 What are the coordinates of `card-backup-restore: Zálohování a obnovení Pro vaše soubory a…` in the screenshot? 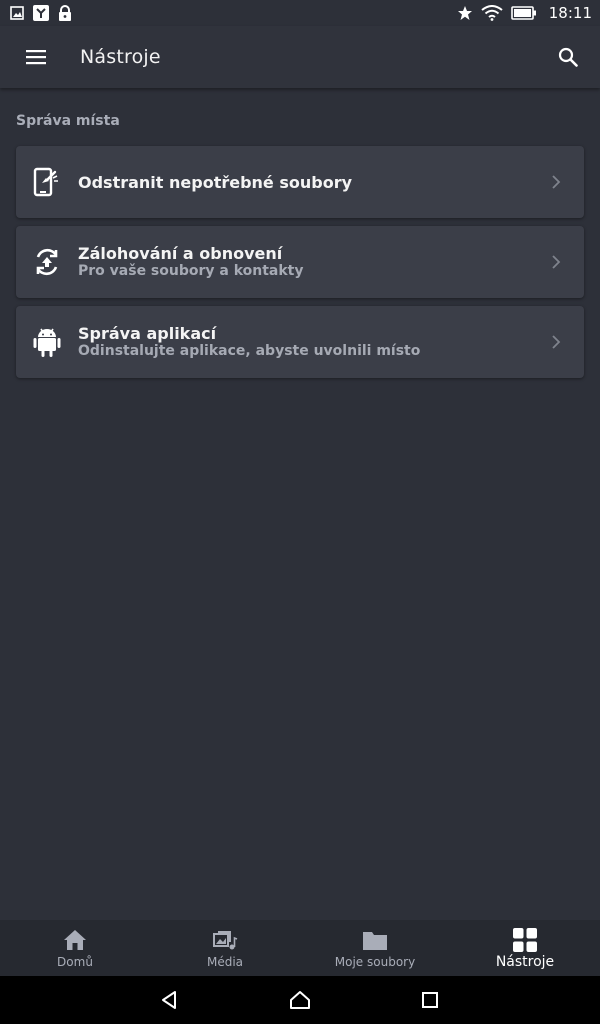 It's located at (300, 262).